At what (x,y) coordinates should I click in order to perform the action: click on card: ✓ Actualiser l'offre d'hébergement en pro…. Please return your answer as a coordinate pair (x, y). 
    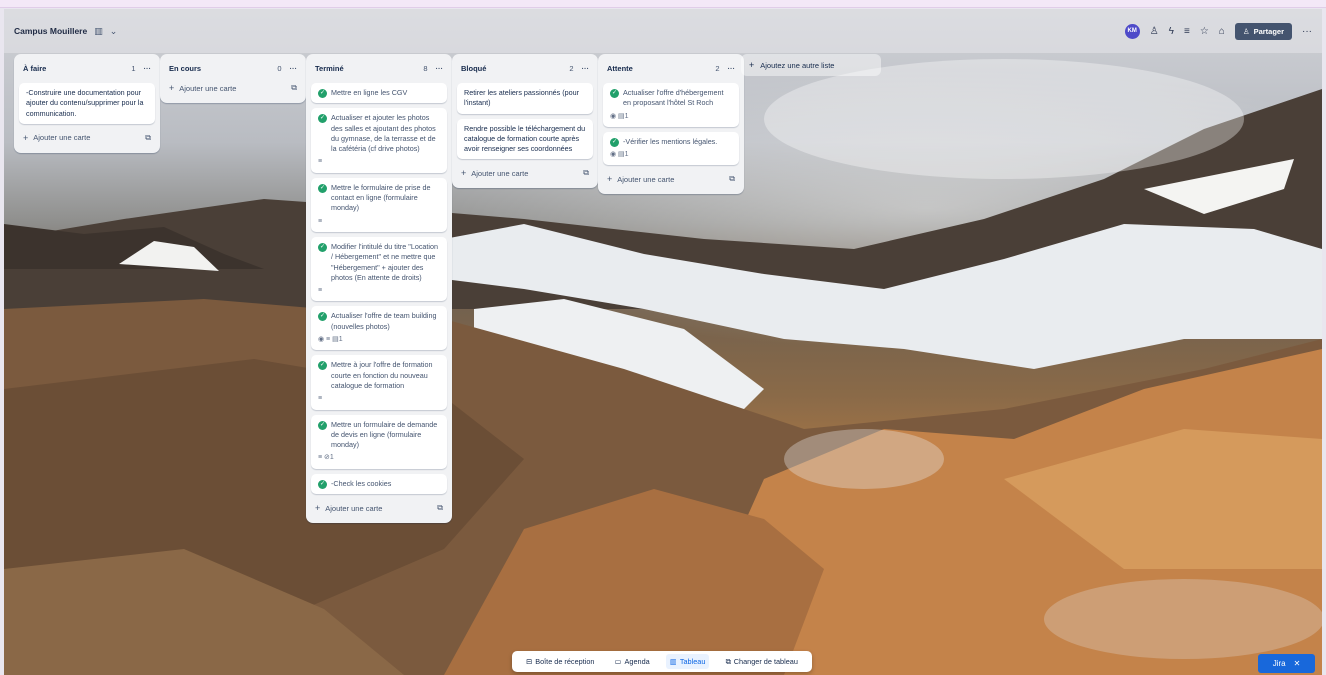
    Looking at the image, I should click on (671, 105).